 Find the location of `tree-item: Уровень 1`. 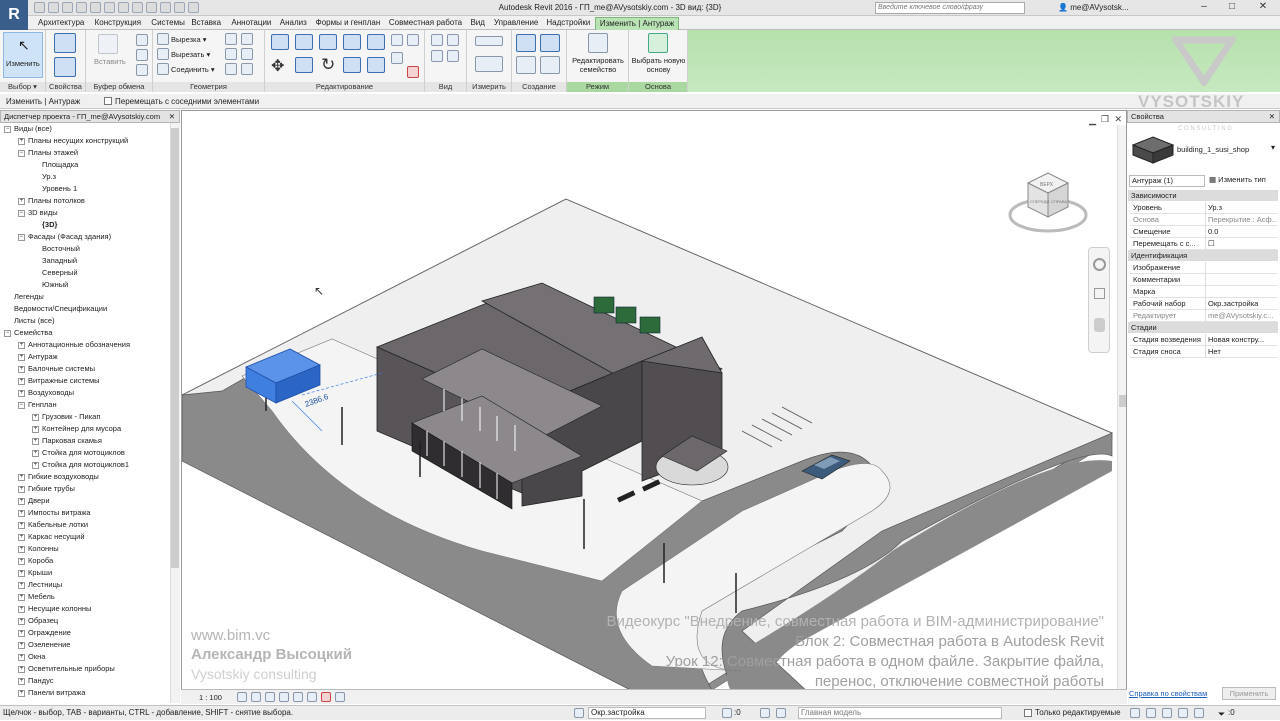

tree-item: Уровень 1 is located at coordinates (38, 189).